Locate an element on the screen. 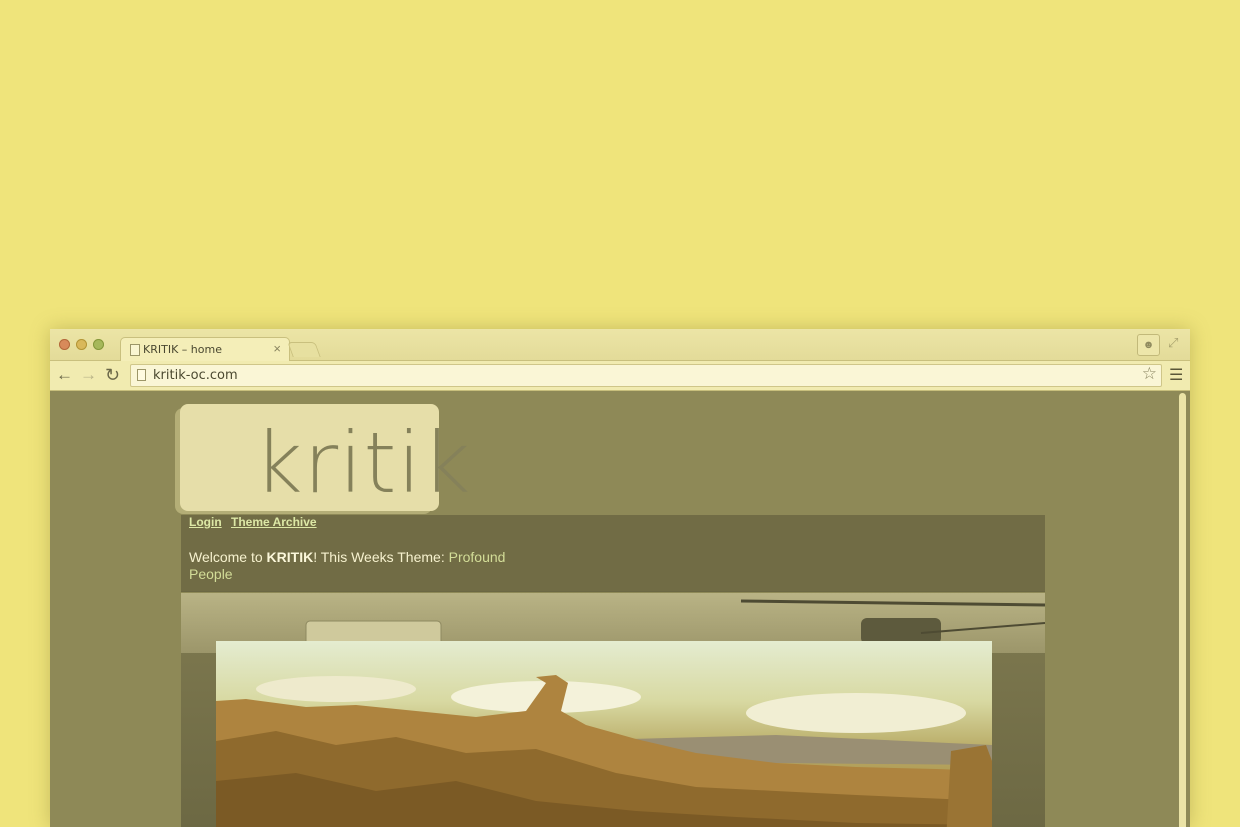  toolbar: ← → ↻ kritik-oc.com ☆ ☰ is located at coordinates (620, 376).